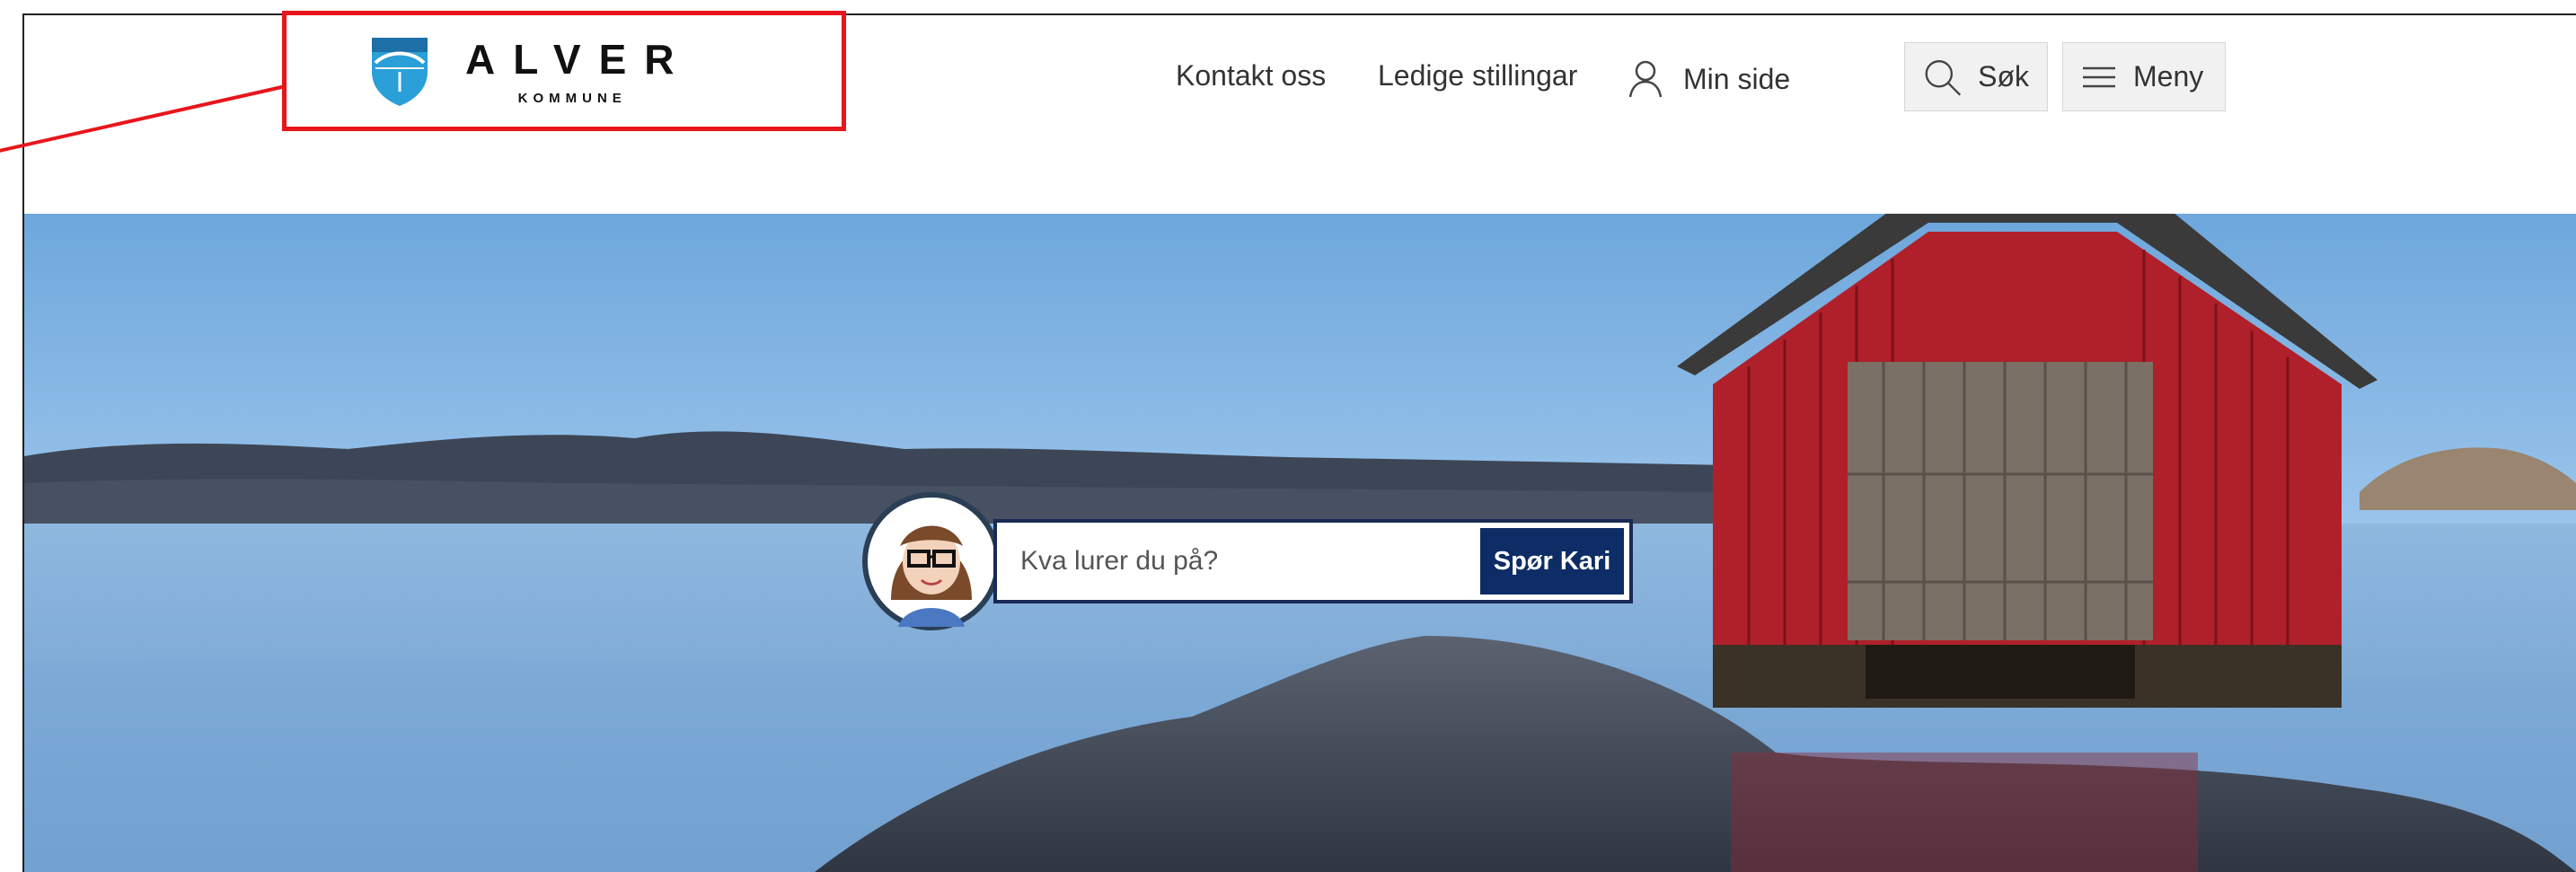 The width and height of the screenshot is (2576, 872). What do you see at coordinates (400, 72) in the screenshot?
I see `alver-shield-icon` at bounding box center [400, 72].